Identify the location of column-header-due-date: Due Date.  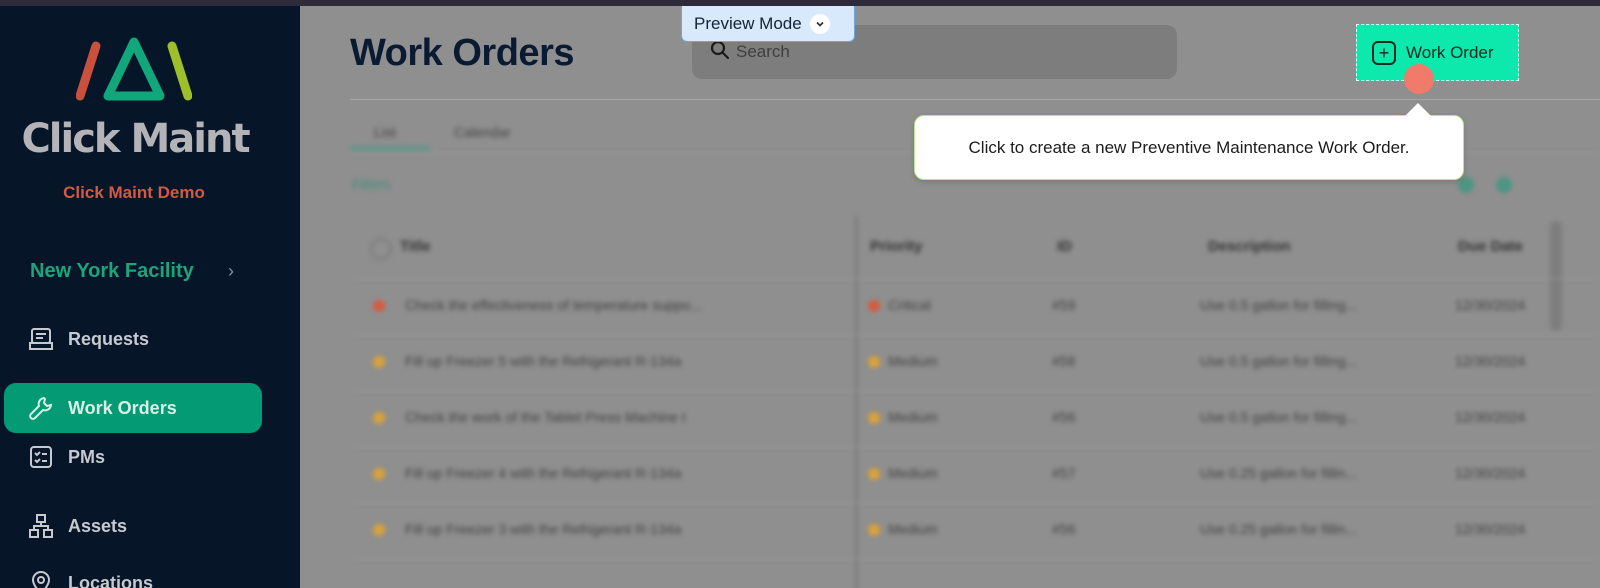
(1490, 246).